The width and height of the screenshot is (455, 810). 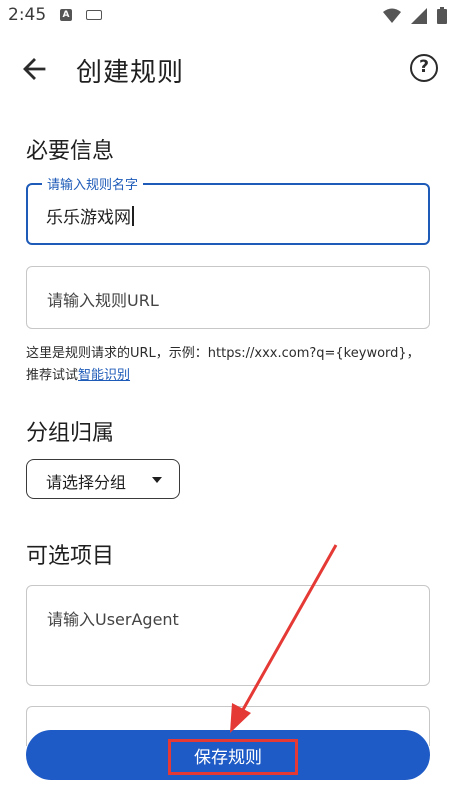 I want to click on question-circle-icon: ?, so click(x=424, y=67).